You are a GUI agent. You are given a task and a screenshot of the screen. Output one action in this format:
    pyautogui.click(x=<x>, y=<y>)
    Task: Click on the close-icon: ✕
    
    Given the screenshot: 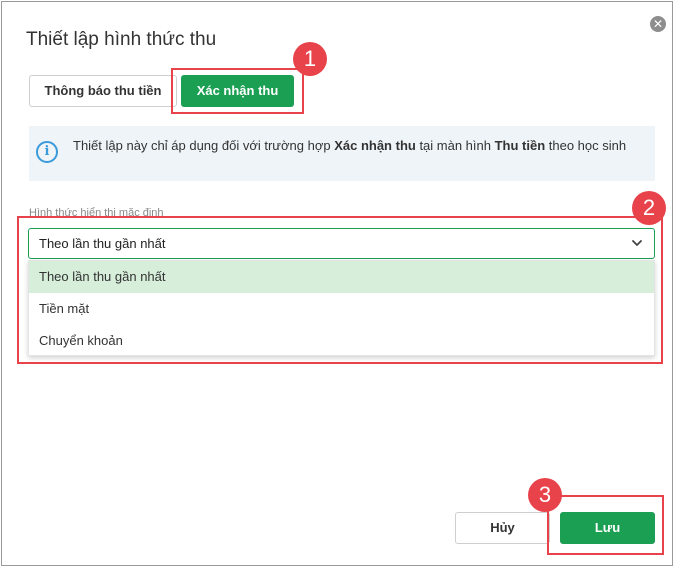 What is the action you would take?
    pyautogui.click(x=658, y=24)
    